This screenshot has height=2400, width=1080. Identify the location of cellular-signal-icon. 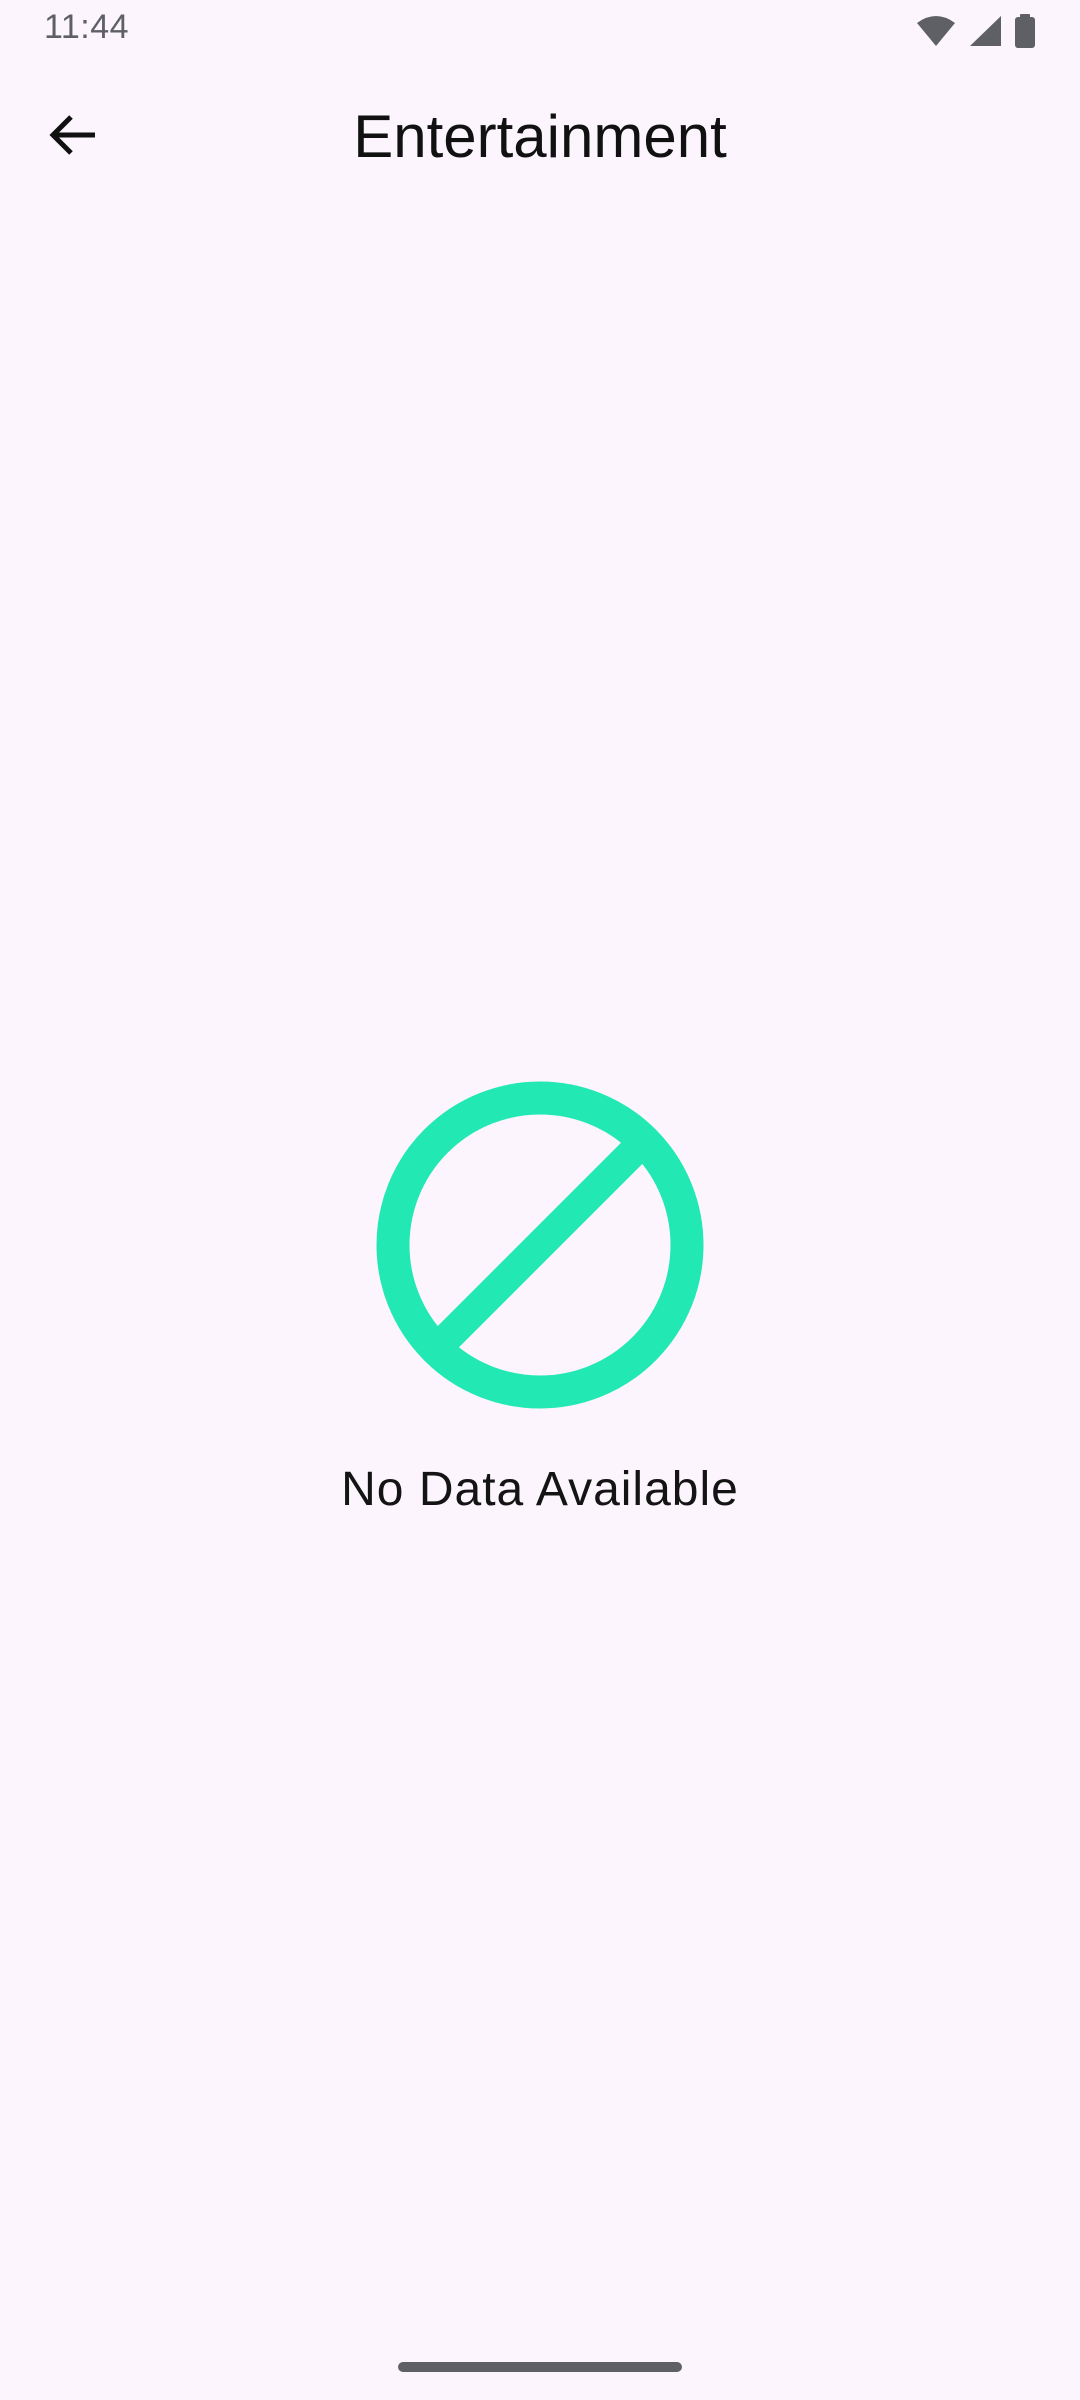
(985, 31).